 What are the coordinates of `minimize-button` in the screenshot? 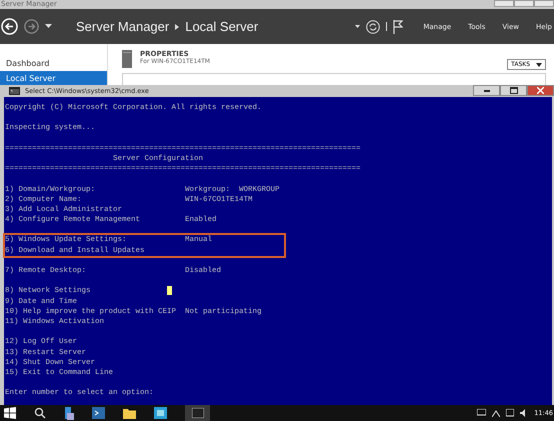 It's located at (486, 90).